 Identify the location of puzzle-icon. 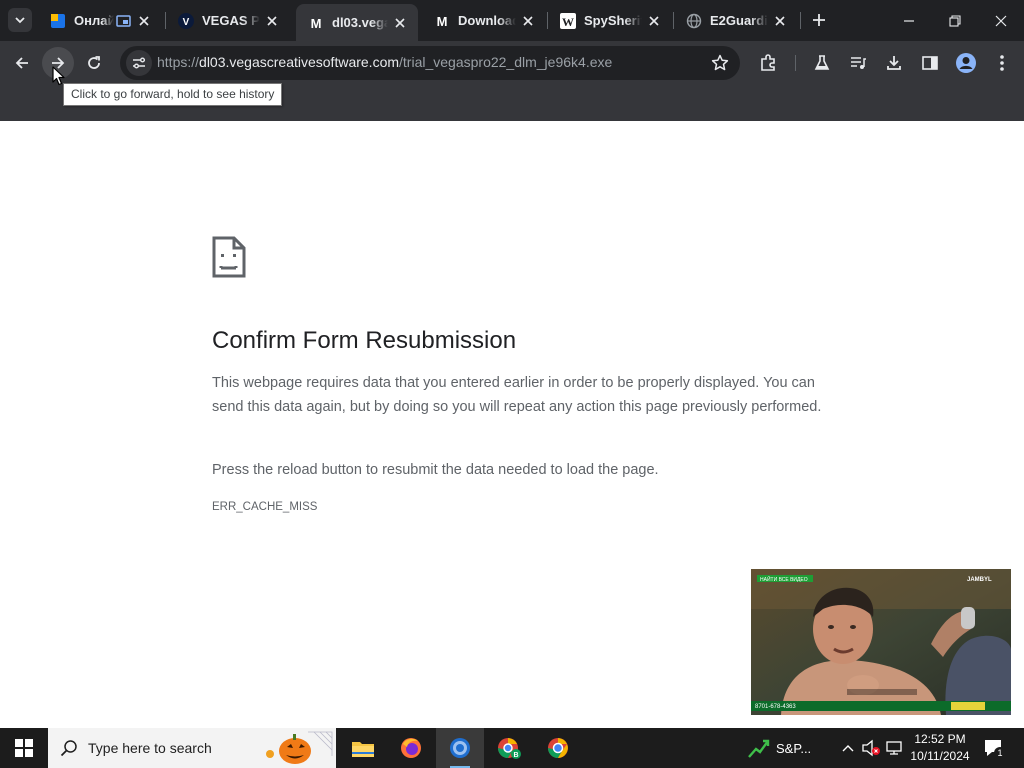
(768, 62).